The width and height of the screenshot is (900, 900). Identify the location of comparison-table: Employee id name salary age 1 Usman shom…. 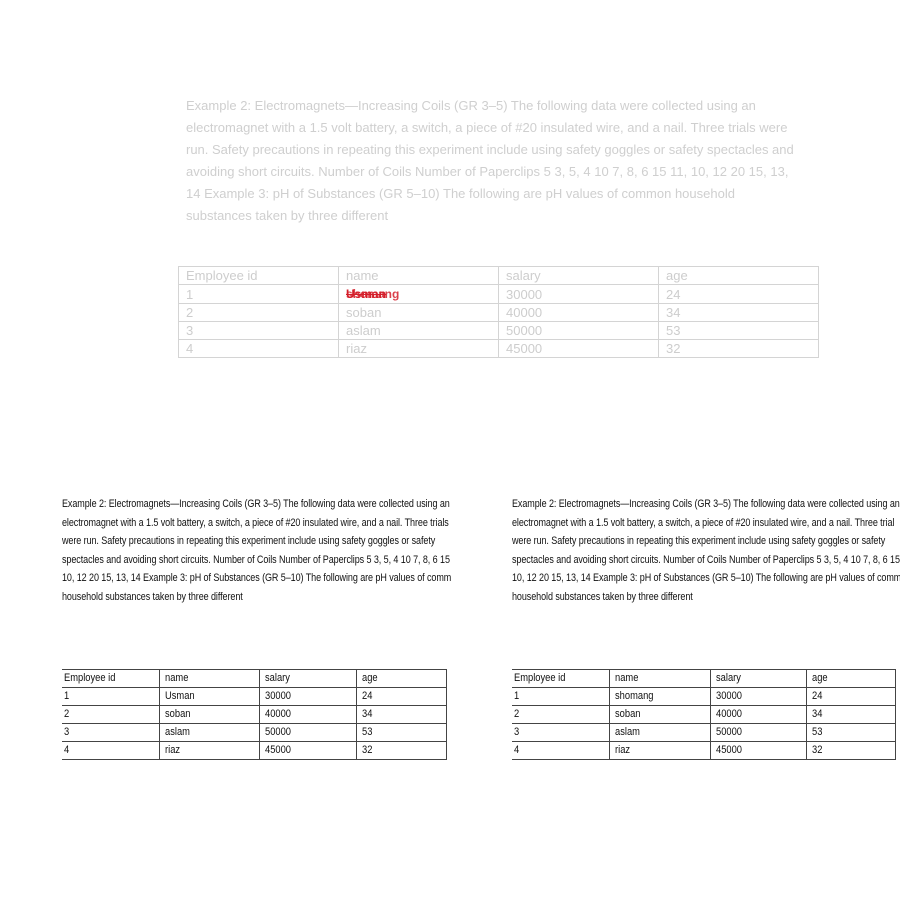
(498, 312).